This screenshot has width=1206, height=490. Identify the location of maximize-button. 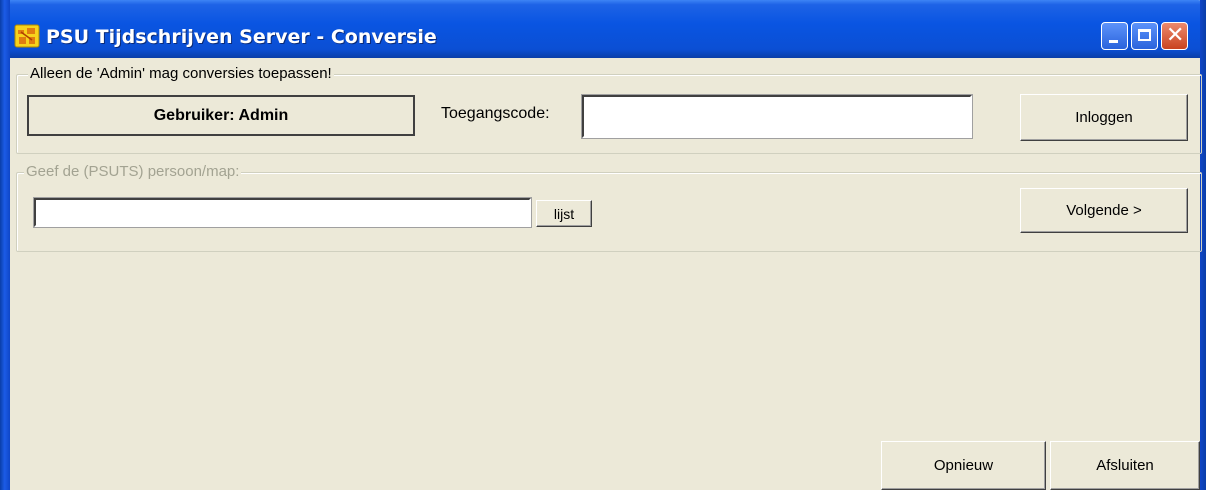
(1144, 36).